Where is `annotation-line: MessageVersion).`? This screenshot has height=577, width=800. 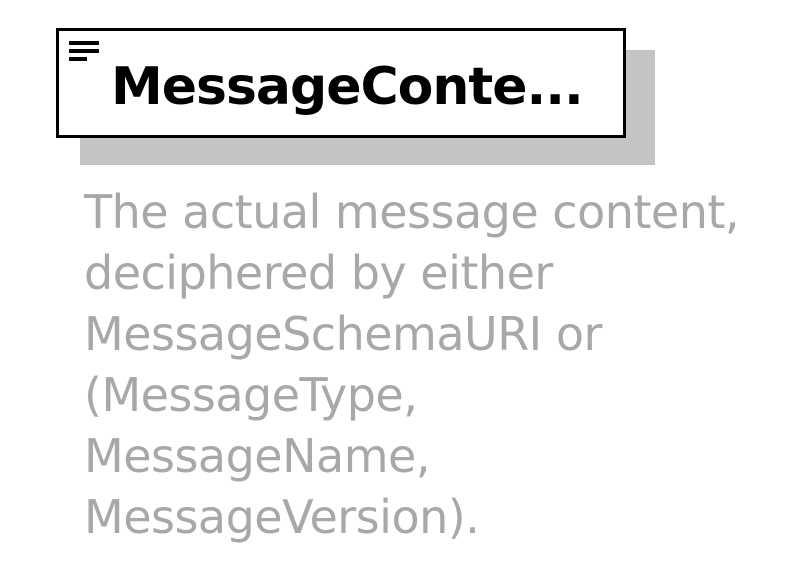
annotation-line: MessageVersion). is located at coordinates (282, 517).